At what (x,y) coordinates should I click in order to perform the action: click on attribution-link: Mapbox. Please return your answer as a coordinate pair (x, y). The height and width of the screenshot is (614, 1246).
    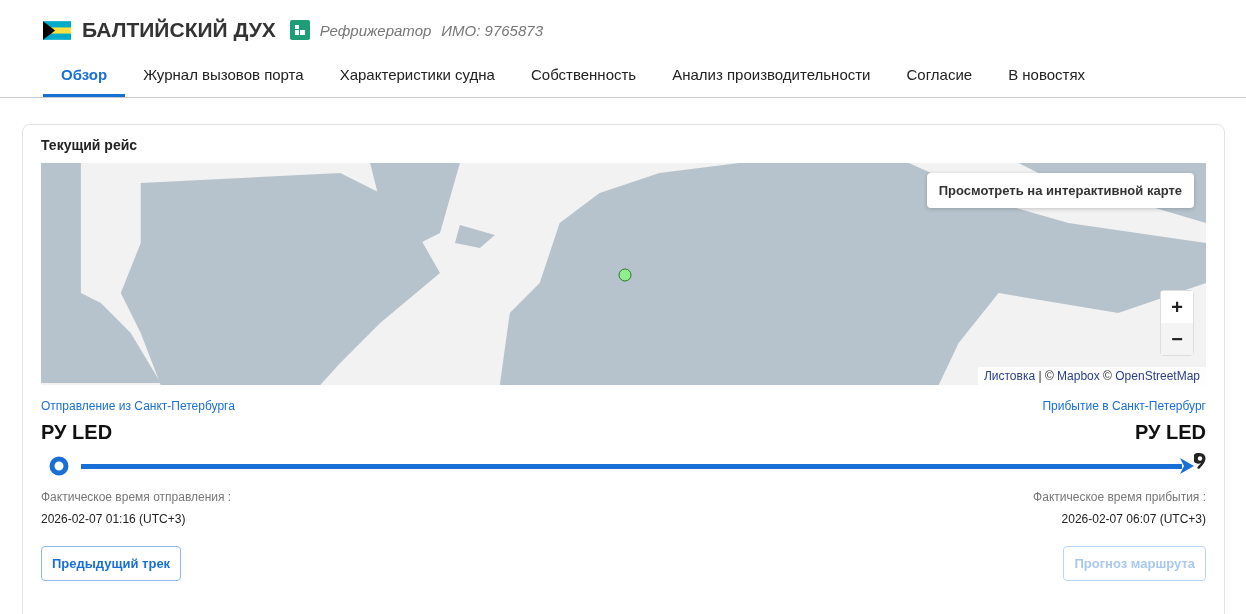
    Looking at the image, I should click on (1078, 376).